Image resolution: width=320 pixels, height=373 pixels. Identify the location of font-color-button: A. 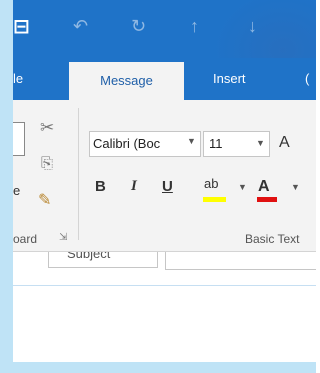
(264, 187).